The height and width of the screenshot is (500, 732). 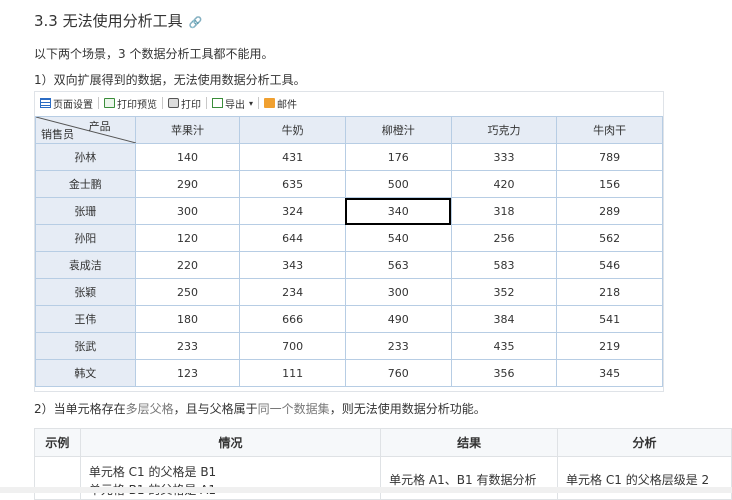 I want to click on data-cell: 435, so click(x=504, y=346).